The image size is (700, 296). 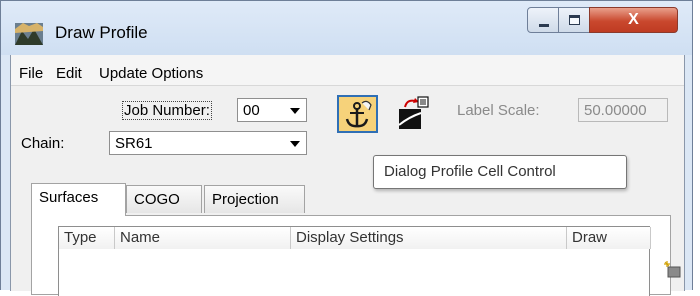 What do you see at coordinates (31, 73) in the screenshot?
I see `menu-file: File` at bounding box center [31, 73].